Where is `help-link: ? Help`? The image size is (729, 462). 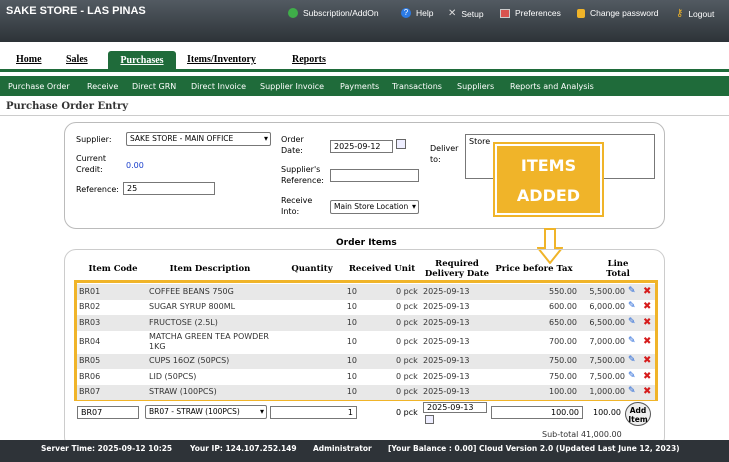
help-link: ? Help is located at coordinates (417, 13).